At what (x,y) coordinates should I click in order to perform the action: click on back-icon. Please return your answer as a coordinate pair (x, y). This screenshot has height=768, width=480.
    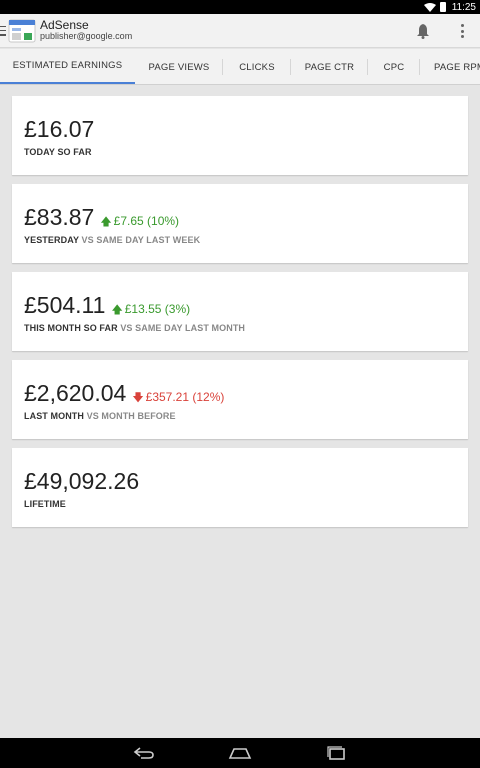
    Looking at the image, I should click on (143, 753).